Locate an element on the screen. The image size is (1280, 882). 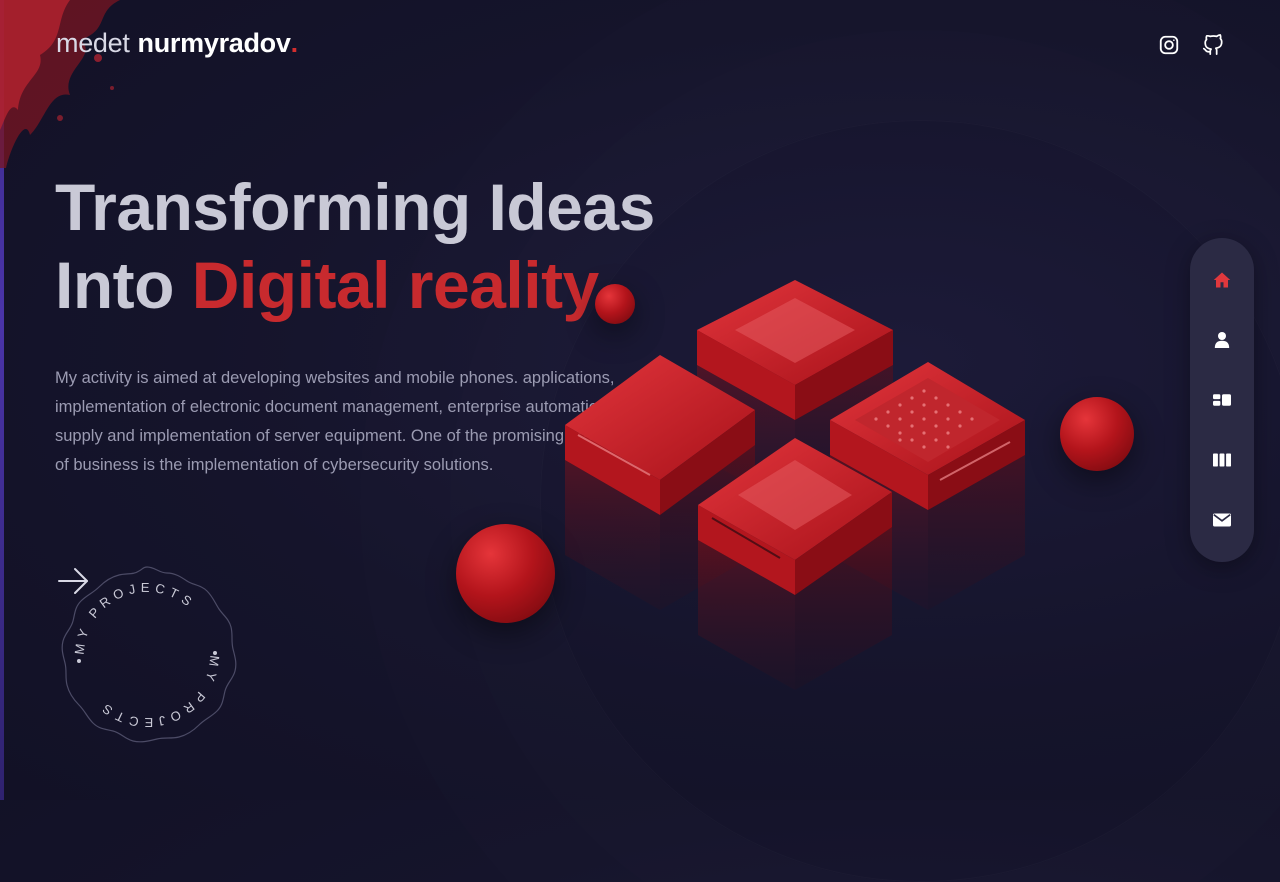
side-navigation is located at coordinates (1222, 400).